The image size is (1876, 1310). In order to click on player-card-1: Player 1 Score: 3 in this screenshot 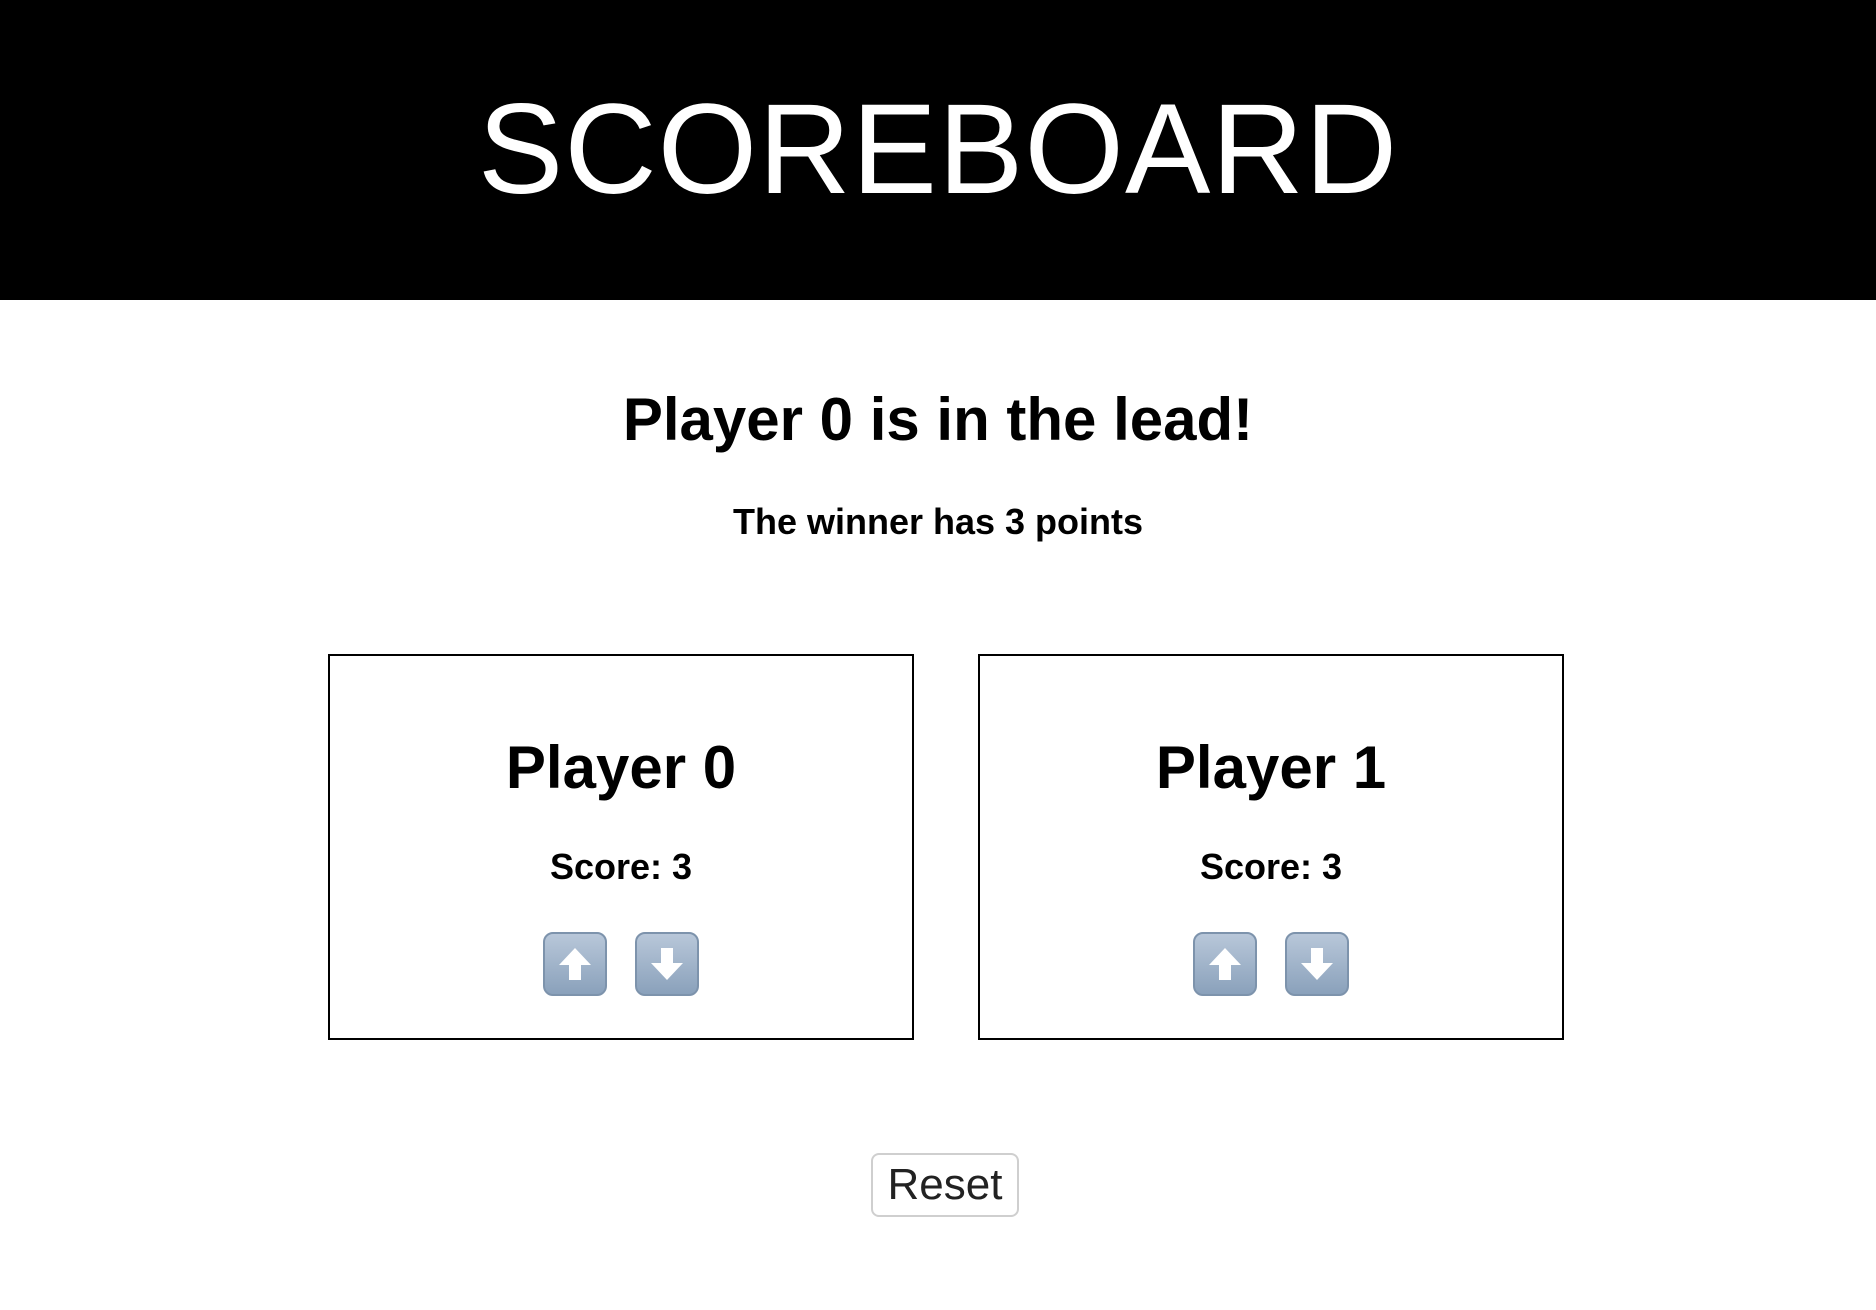, I will do `click(1271, 847)`.